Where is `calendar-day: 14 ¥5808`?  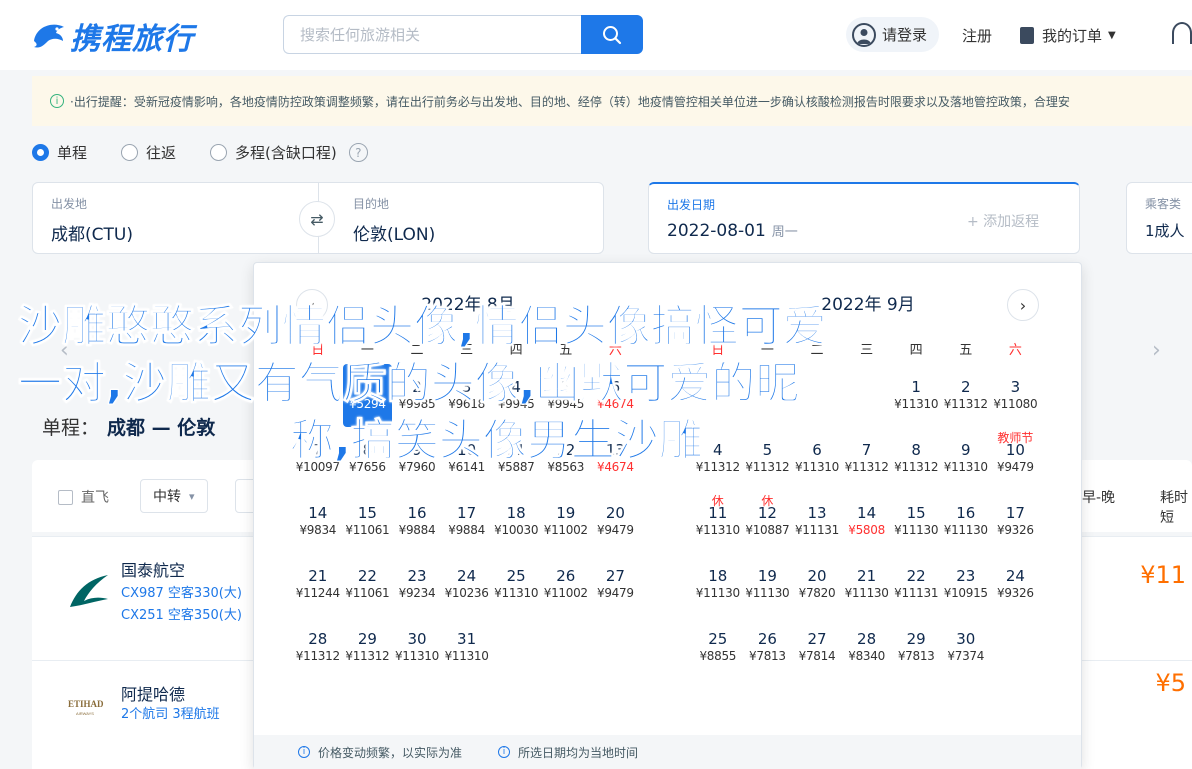 calendar-day: 14 ¥5808 is located at coordinates (867, 521).